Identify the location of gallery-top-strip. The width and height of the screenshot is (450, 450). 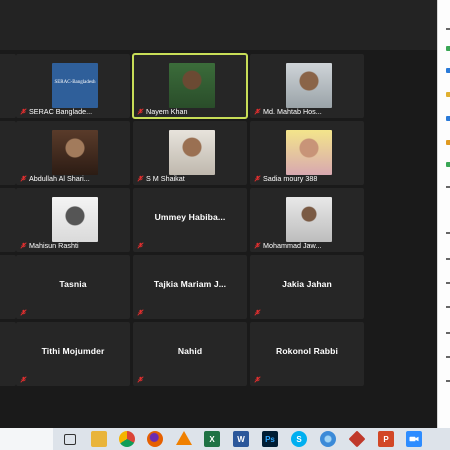
(218, 25).